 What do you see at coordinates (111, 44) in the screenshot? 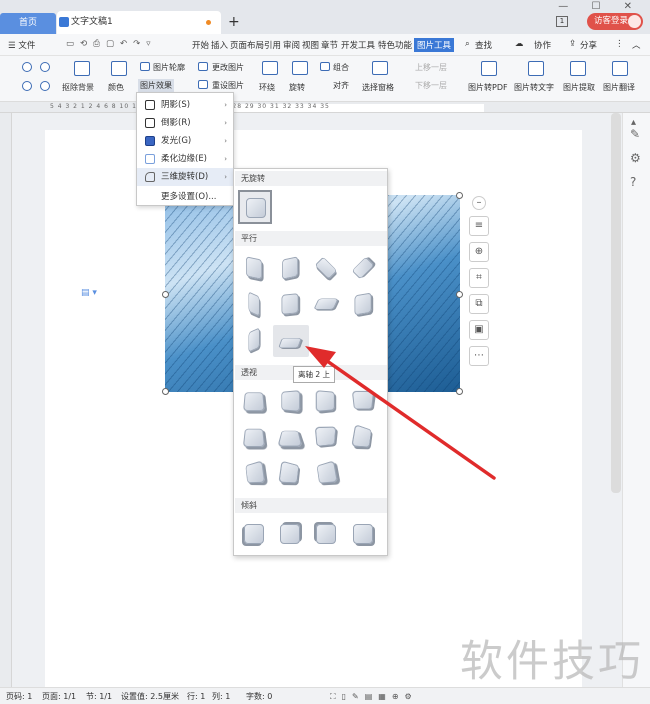
I see `quick-access-icons: ▭⟲⎙▢↶↷▿` at bounding box center [111, 44].